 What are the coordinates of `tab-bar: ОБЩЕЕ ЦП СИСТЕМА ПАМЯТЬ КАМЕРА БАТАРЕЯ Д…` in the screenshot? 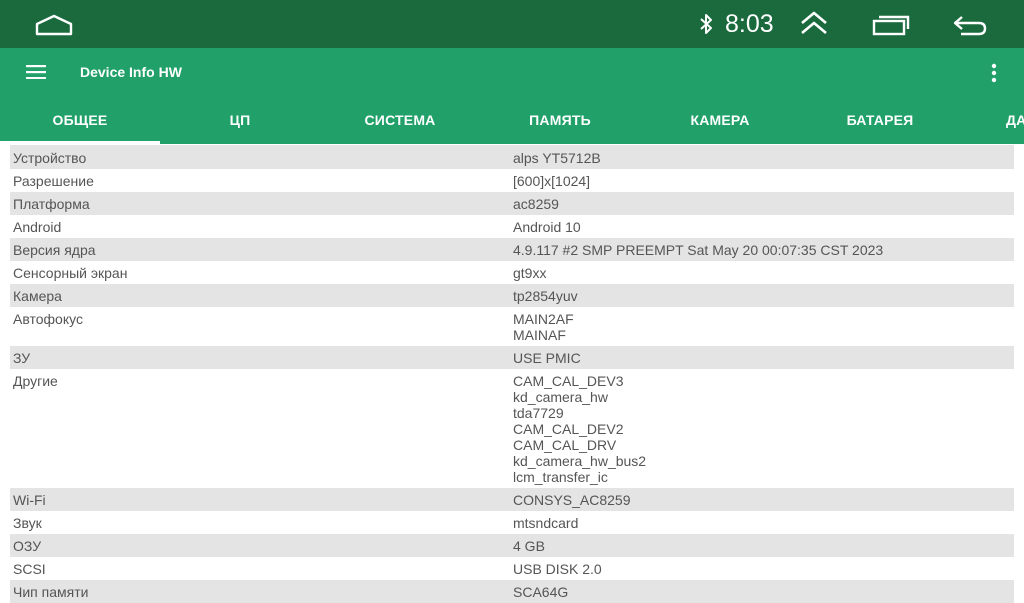 It's located at (512, 120).